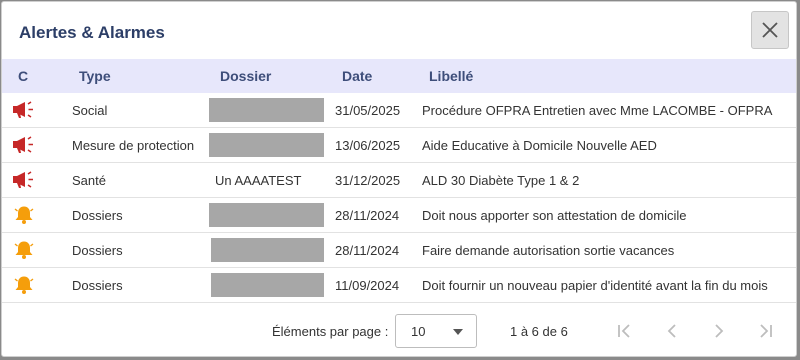 The image size is (800, 360). I want to click on column-header-libelle: Libellé, so click(451, 76).